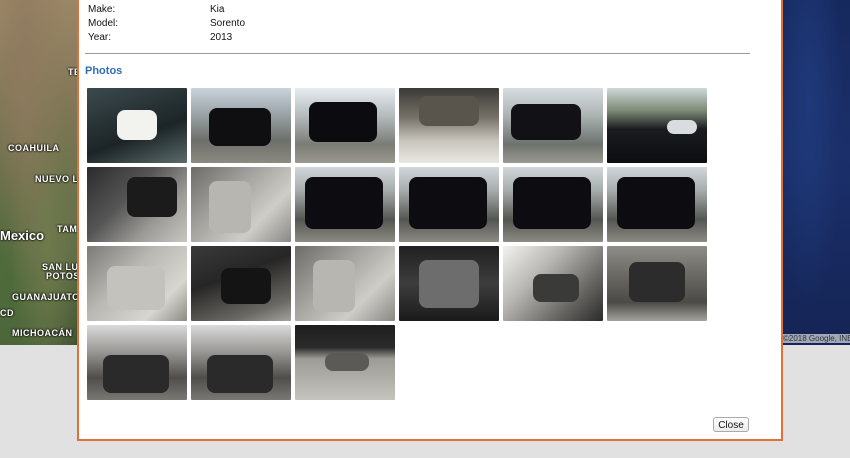 The height and width of the screenshot is (458, 850). What do you see at coordinates (731, 424) in the screenshot?
I see `close-button: Close` at bounding box center [731, 424].